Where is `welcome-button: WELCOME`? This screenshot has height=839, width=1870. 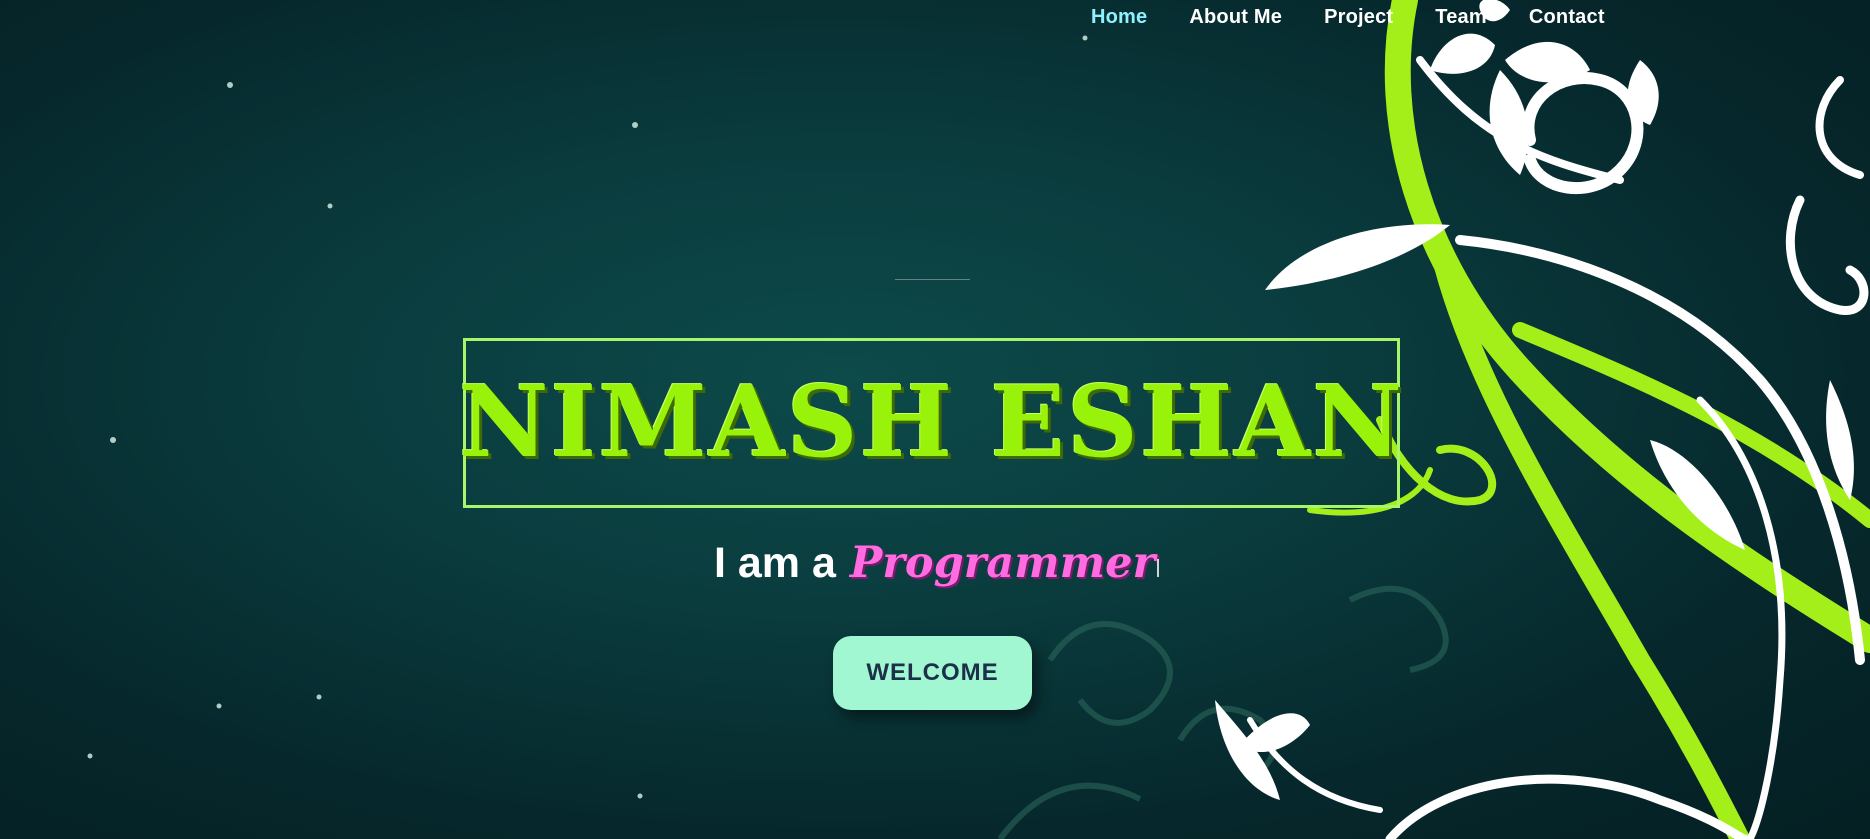 welcome-button: WELCOME is located at coordinates (932, 673).